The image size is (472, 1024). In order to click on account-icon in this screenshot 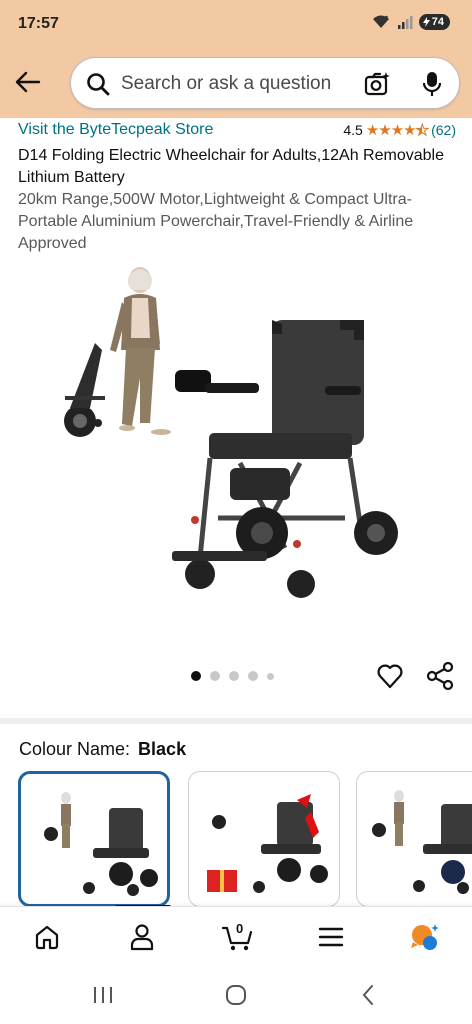, I will do `click(142, 937)`.